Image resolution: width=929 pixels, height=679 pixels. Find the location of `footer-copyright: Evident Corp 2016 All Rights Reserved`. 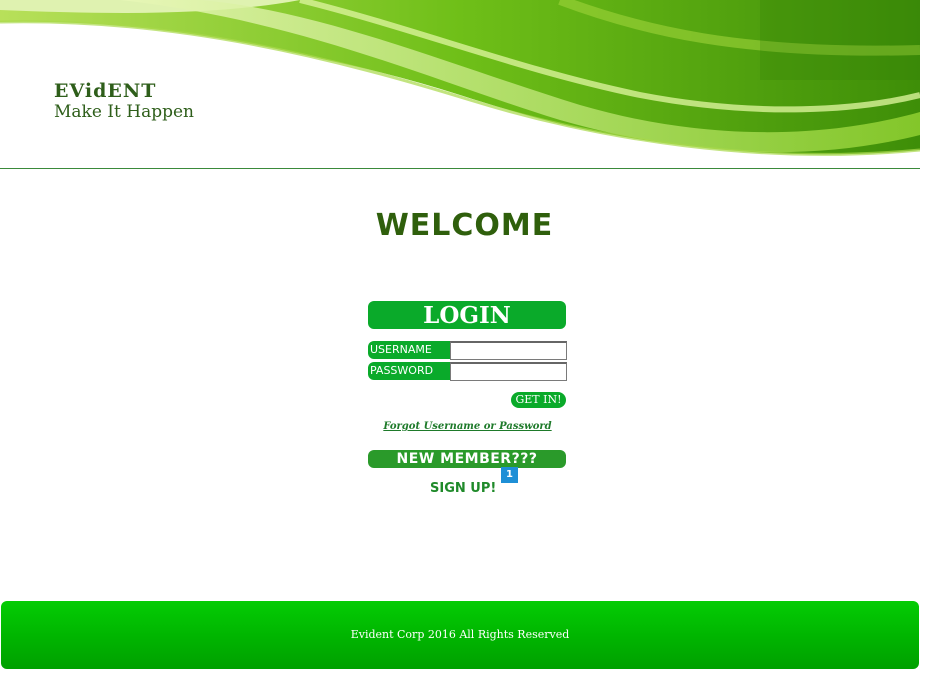

footer-copyright: Evident Corp 2016 All Rights Reserved is located at coordinates (460, 634).